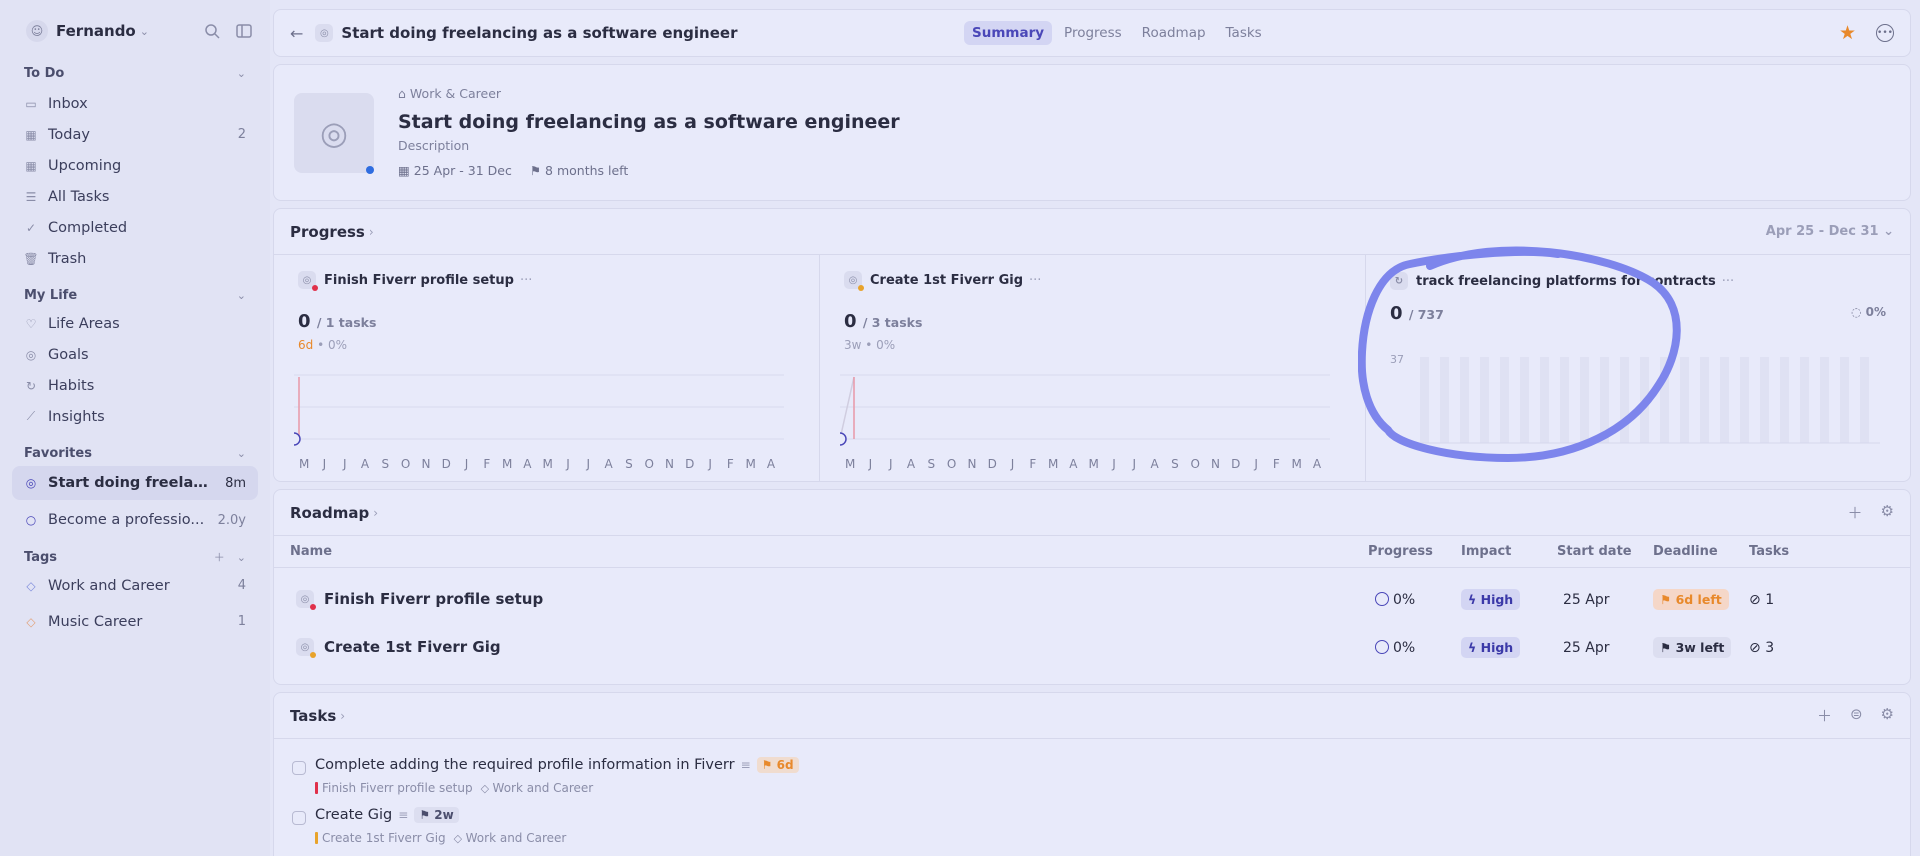 This screenshot has height=856, width=1920. I want to click on sidebar-tag-music-career: ◇ Music Career 1, so click(135, 621).